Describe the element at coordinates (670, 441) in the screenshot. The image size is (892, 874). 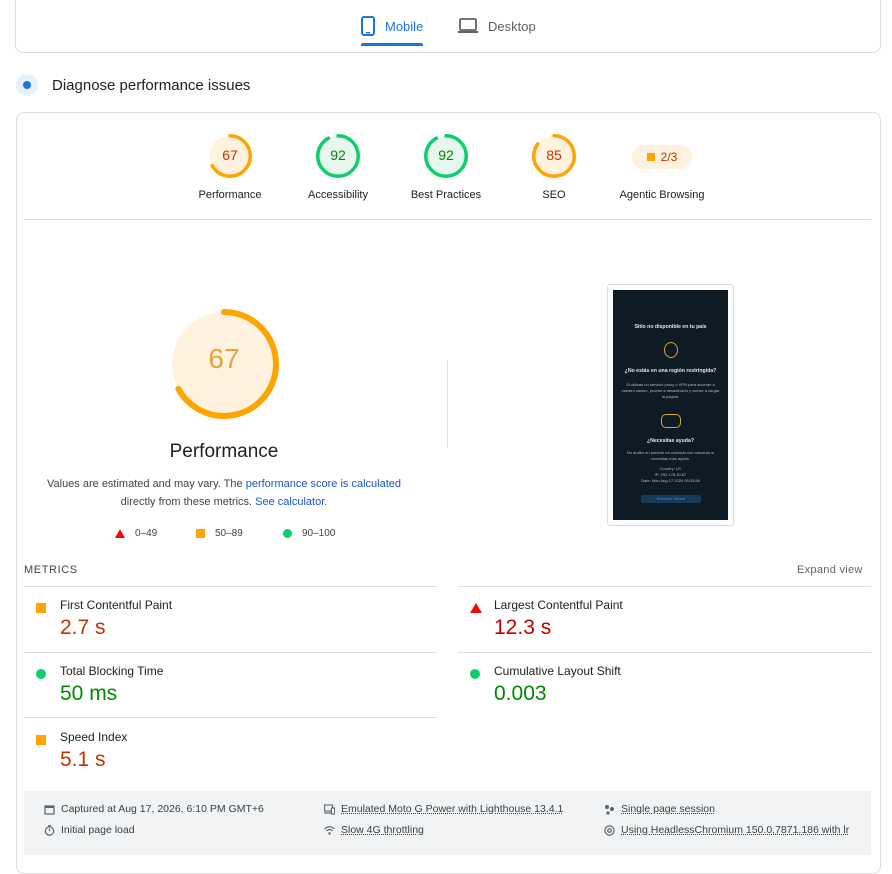
I see `screenshot-question-2: ¿Necesitas ayuda?` at that location.